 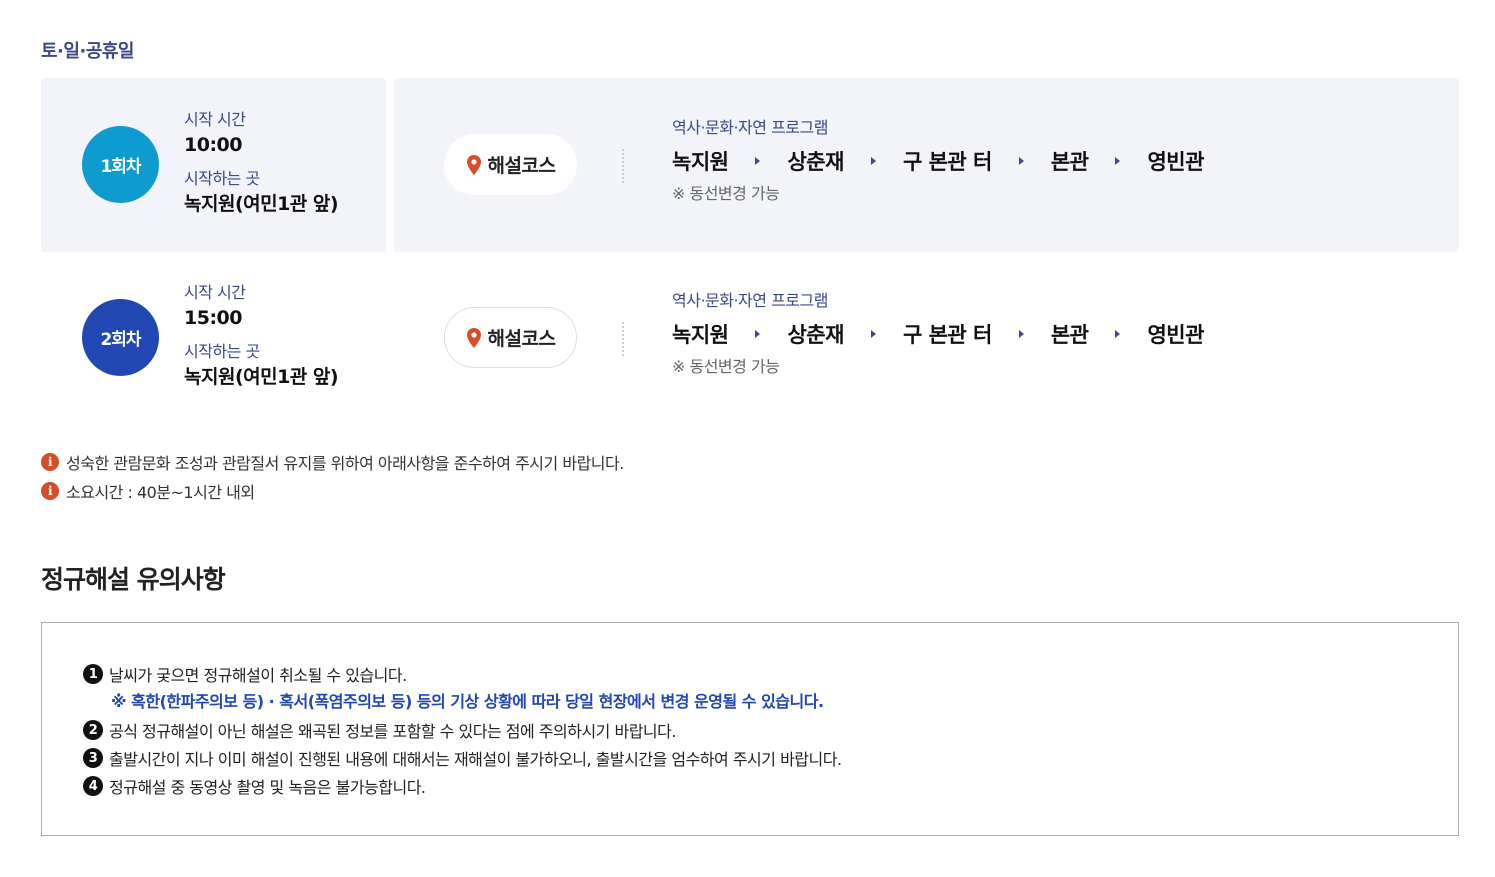 What do you see at coordinates (261, 336) in the screenshot?
I see `session-info: 시작 시간 15:00 시작하는 곳 녹지원(여민1관 앞)` at bounding box center [261, 336].